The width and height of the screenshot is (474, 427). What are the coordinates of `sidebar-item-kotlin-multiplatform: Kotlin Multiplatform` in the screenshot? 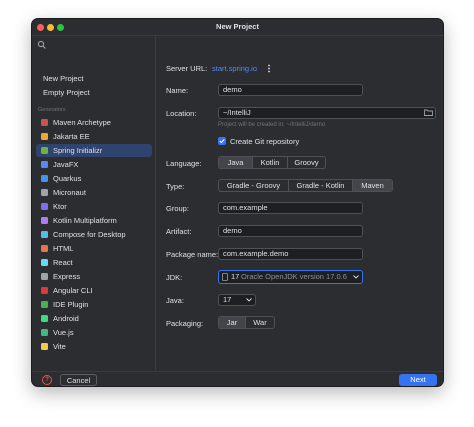 It's located at (94, 220).